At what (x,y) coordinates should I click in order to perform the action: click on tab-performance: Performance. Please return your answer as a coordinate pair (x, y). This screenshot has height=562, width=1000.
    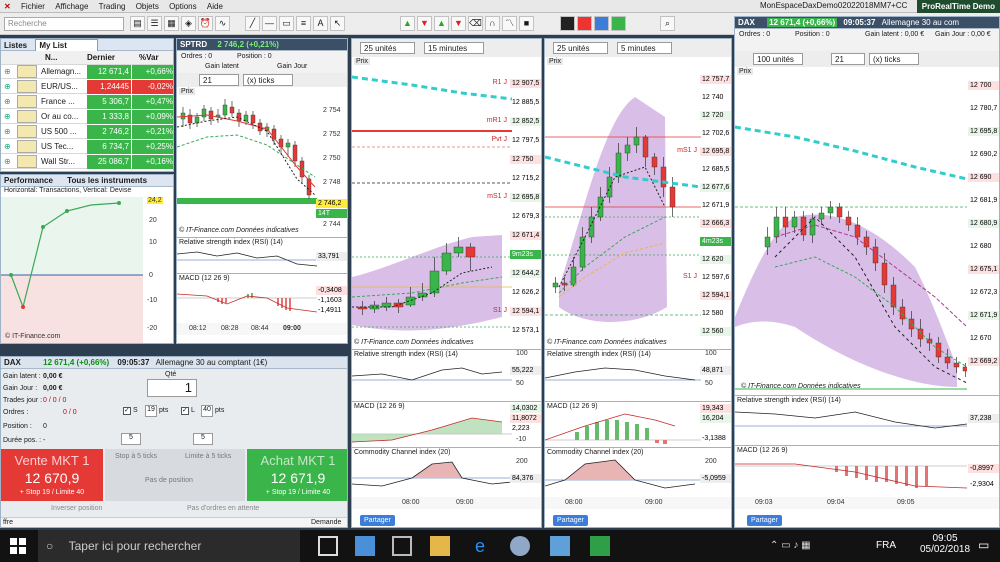
    Looking at the image, I should click on (28, 180).